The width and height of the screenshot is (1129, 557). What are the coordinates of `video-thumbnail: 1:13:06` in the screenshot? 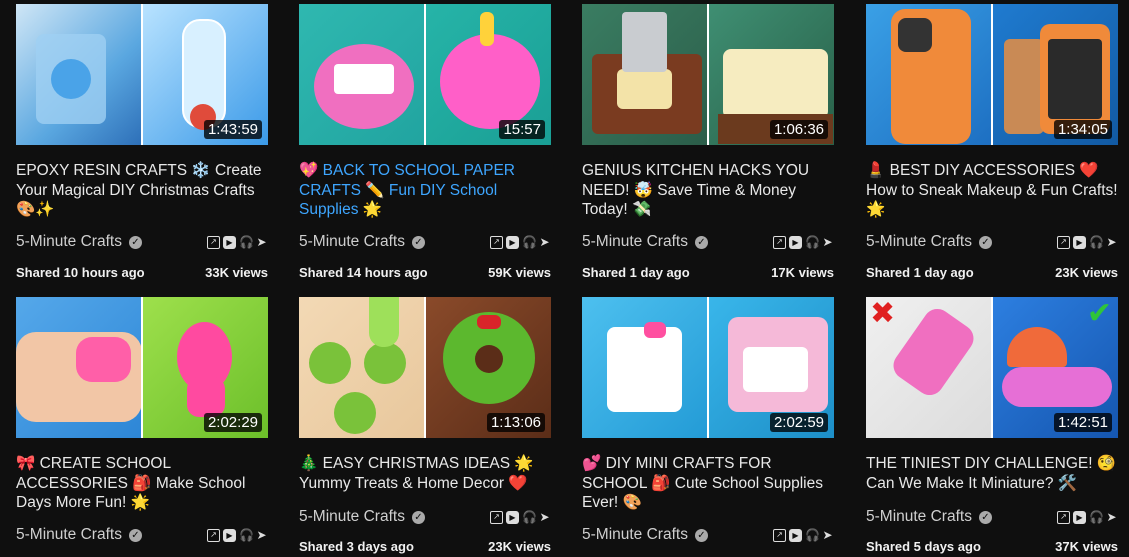 It's located at (425, 367).